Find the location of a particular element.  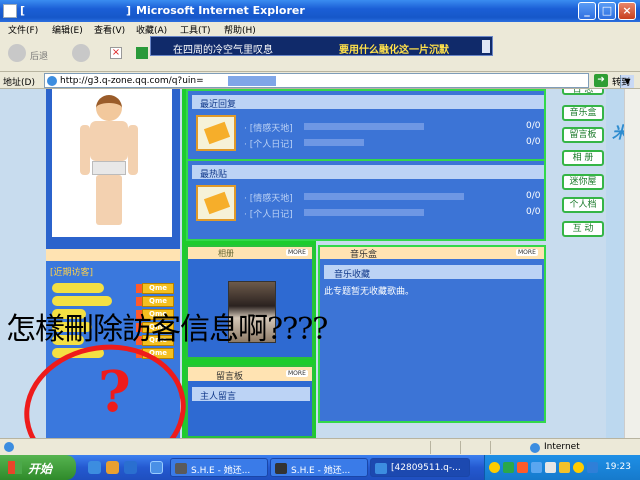

nav-tab-interact: 互 动 is located at coordinates (583, 229).